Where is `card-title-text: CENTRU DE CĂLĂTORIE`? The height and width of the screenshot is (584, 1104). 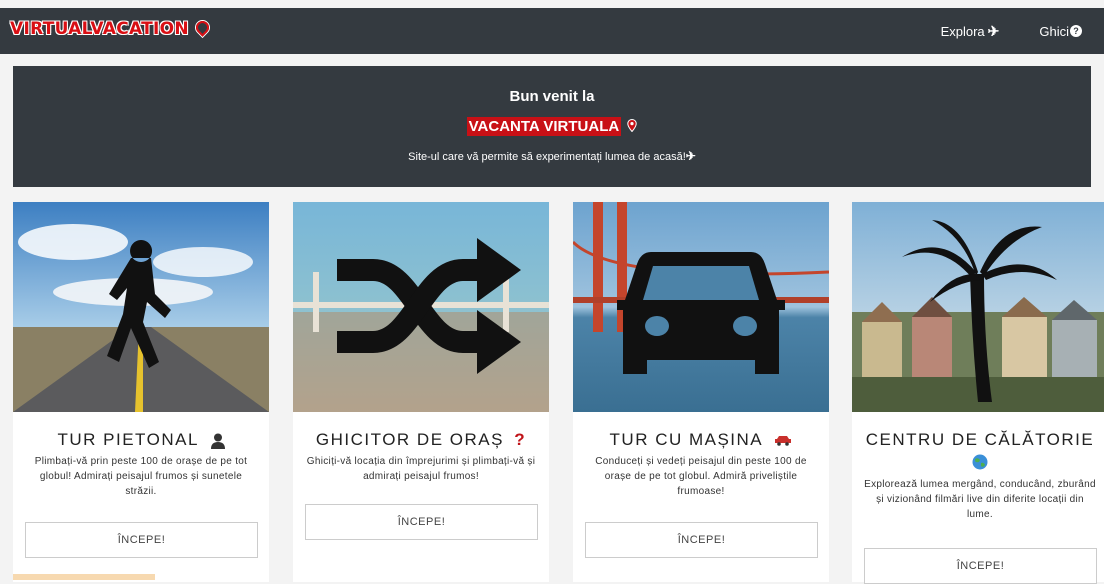
card-title-text: CENTRU DE CĂLĂTORIE is located at coordinates (980, 439).